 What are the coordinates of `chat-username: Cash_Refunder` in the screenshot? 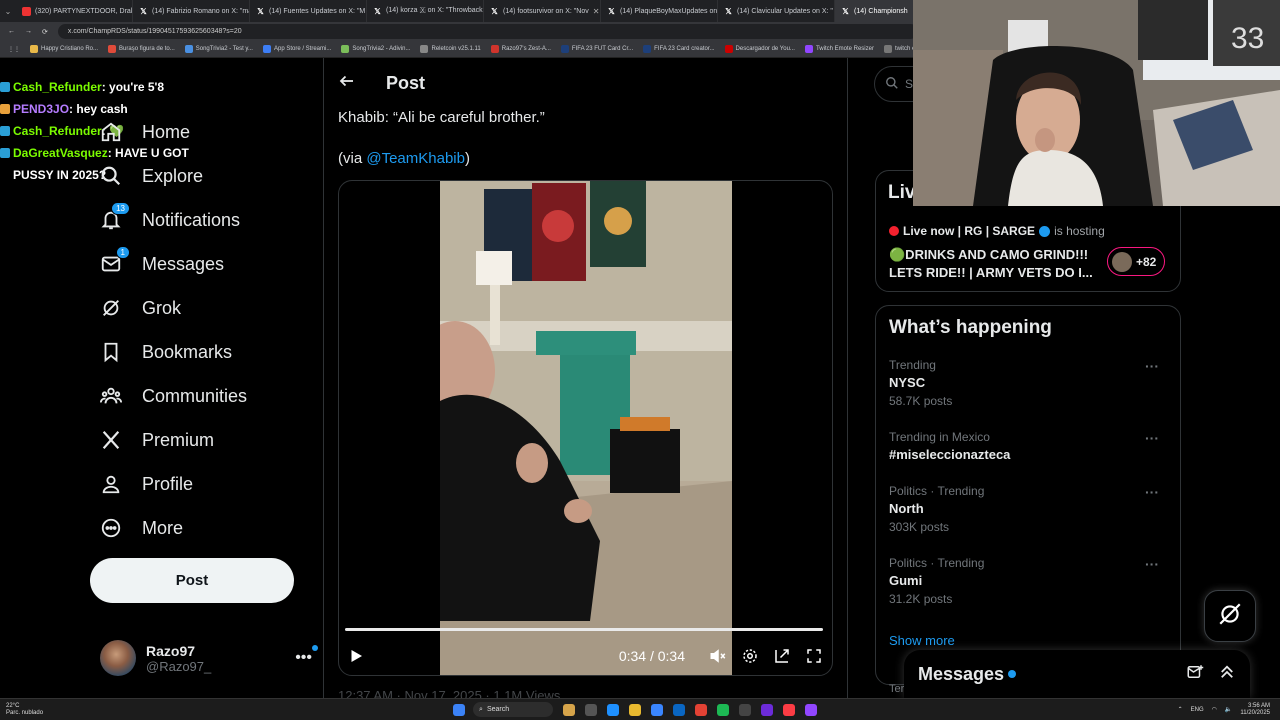 It's located at (57, 131).